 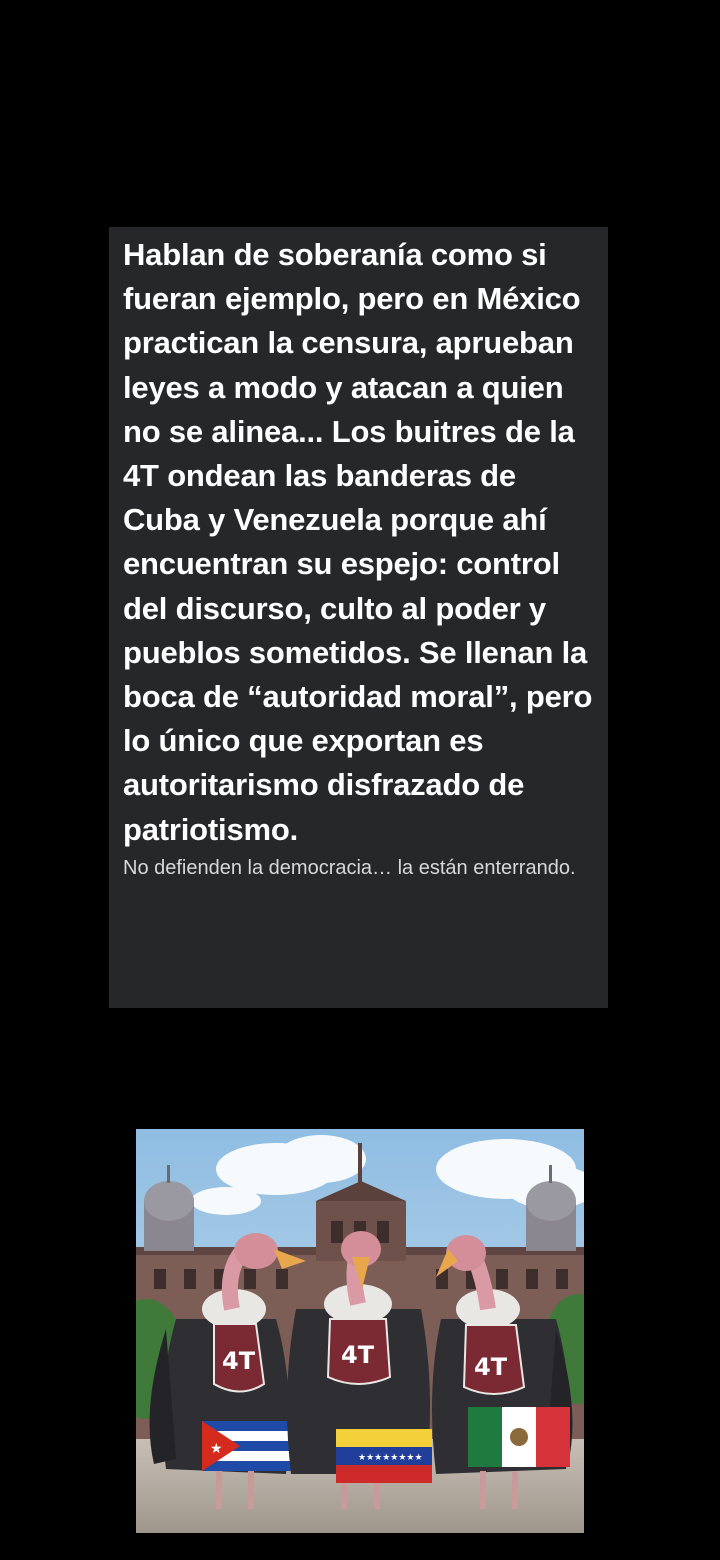 I want to click on badge-text-center: 4T, so click(x=358, y=1355).